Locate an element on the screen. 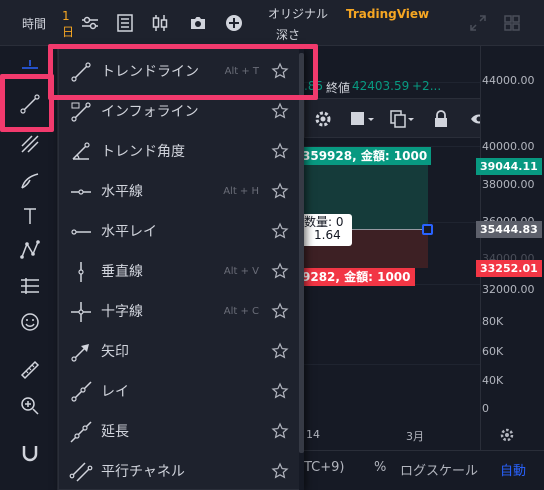 The height and width of the screenshot is (490, 544). add-icon is located at coordinates (234, 23).